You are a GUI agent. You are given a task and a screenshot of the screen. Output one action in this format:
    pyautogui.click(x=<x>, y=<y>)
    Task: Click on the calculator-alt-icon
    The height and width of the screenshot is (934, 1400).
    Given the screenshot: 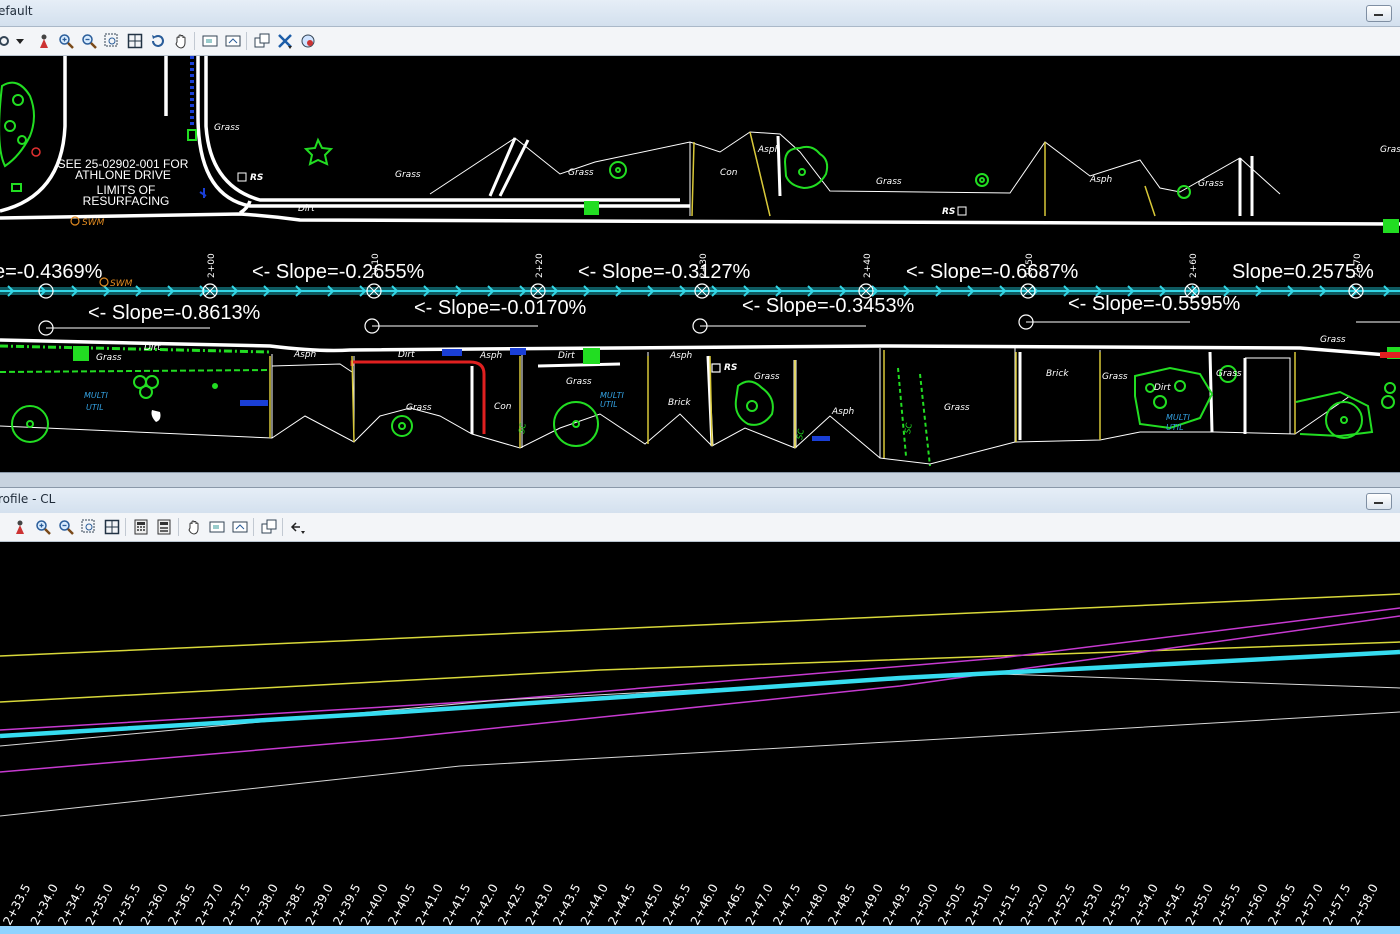 What is the action you would take?
    pyautogui.click(x=164, y=527)
    